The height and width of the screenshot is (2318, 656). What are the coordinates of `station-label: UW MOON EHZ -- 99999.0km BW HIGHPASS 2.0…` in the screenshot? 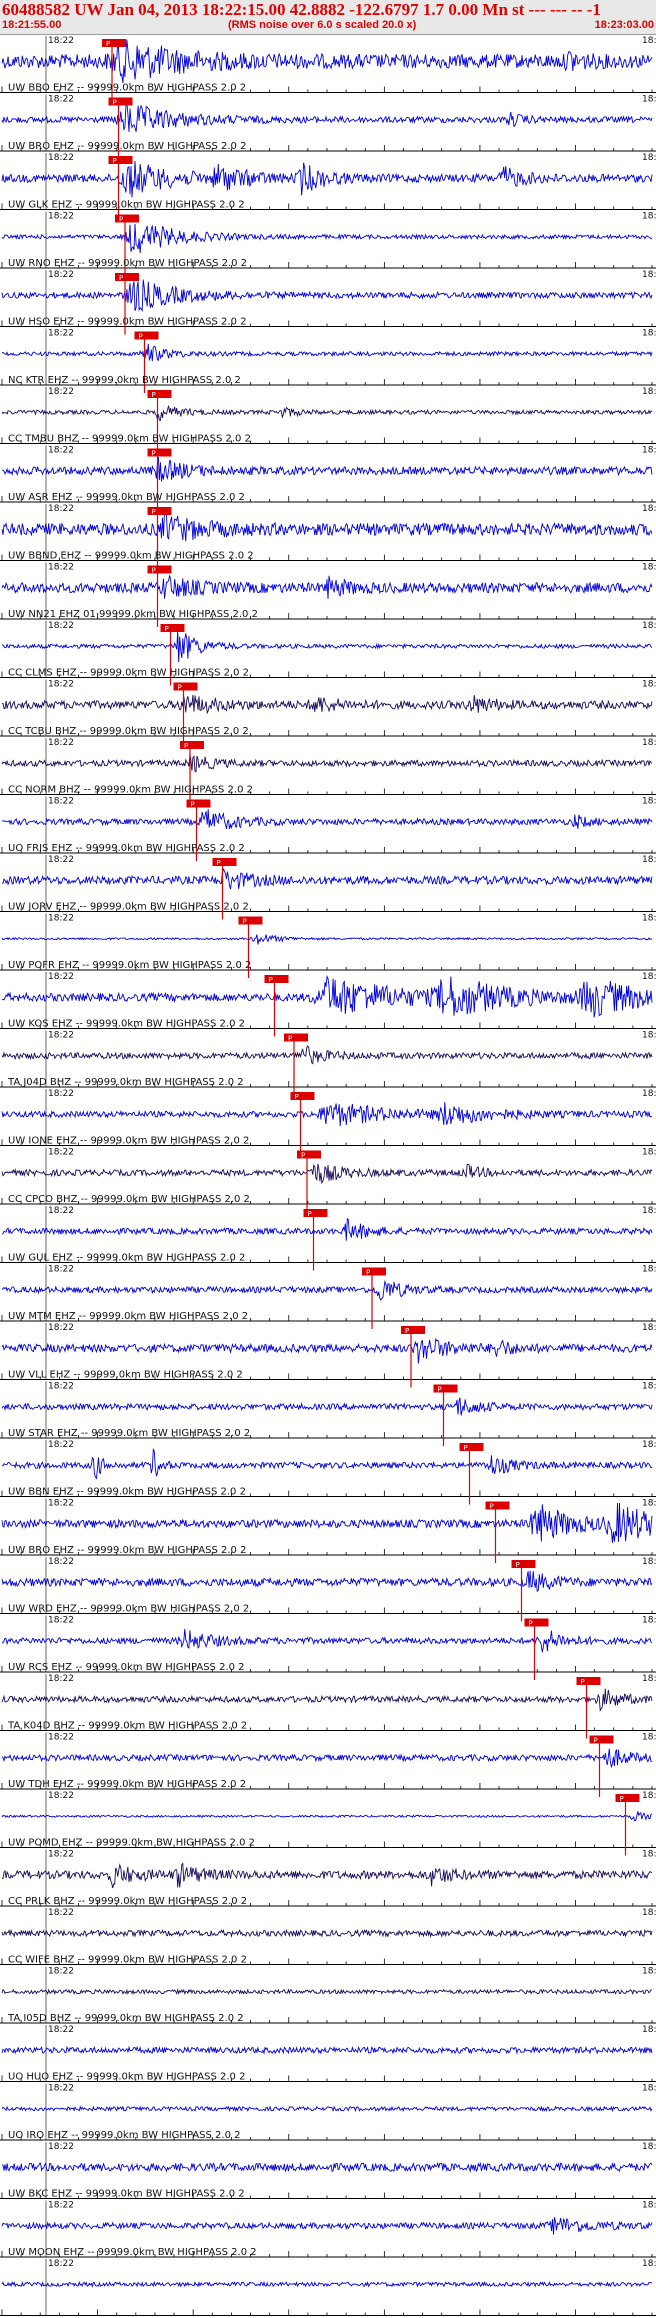 It's located at (132, 2252).